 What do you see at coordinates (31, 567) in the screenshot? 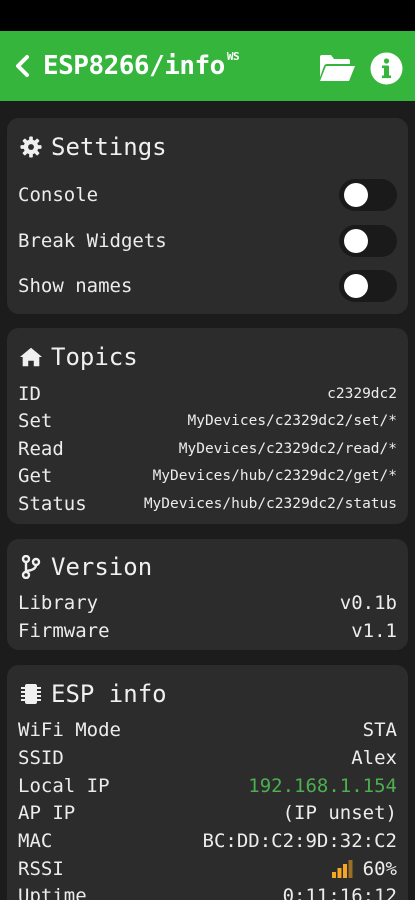
I see `git-branch-icon` at bounding box center [31, 567].